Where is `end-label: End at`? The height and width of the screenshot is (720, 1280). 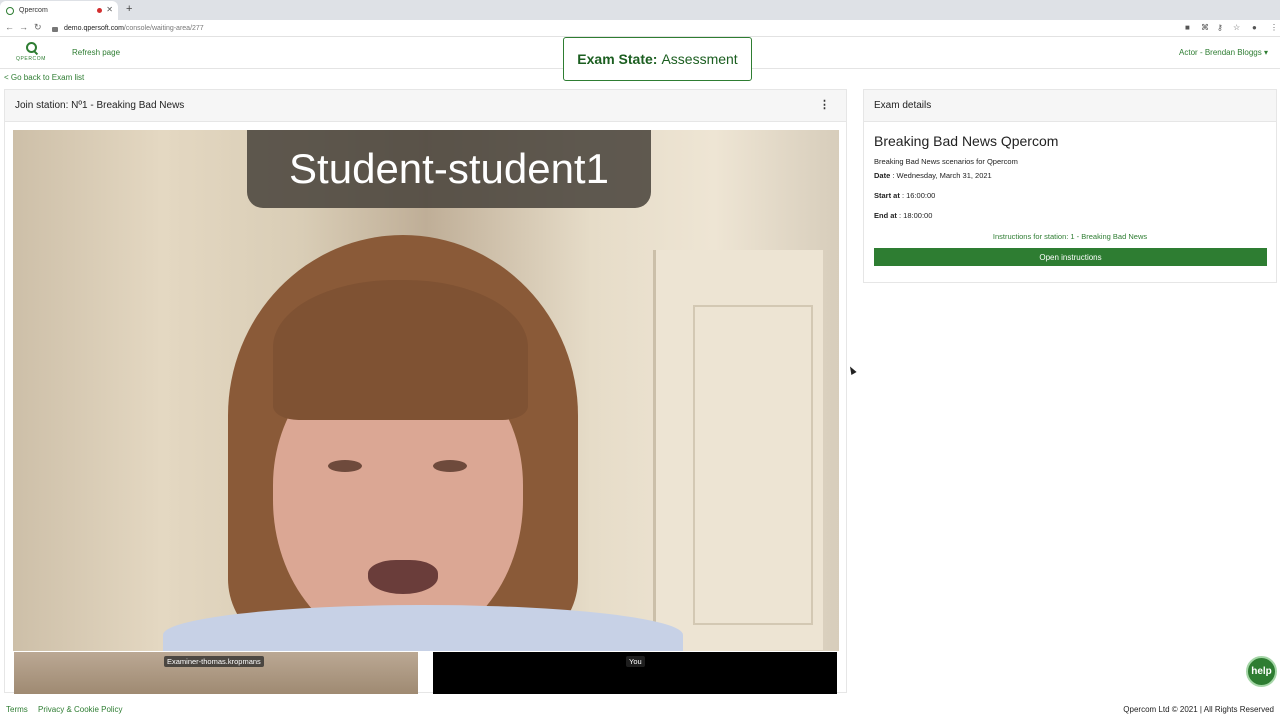
end-label: End at is located at coordinates (885, 215).